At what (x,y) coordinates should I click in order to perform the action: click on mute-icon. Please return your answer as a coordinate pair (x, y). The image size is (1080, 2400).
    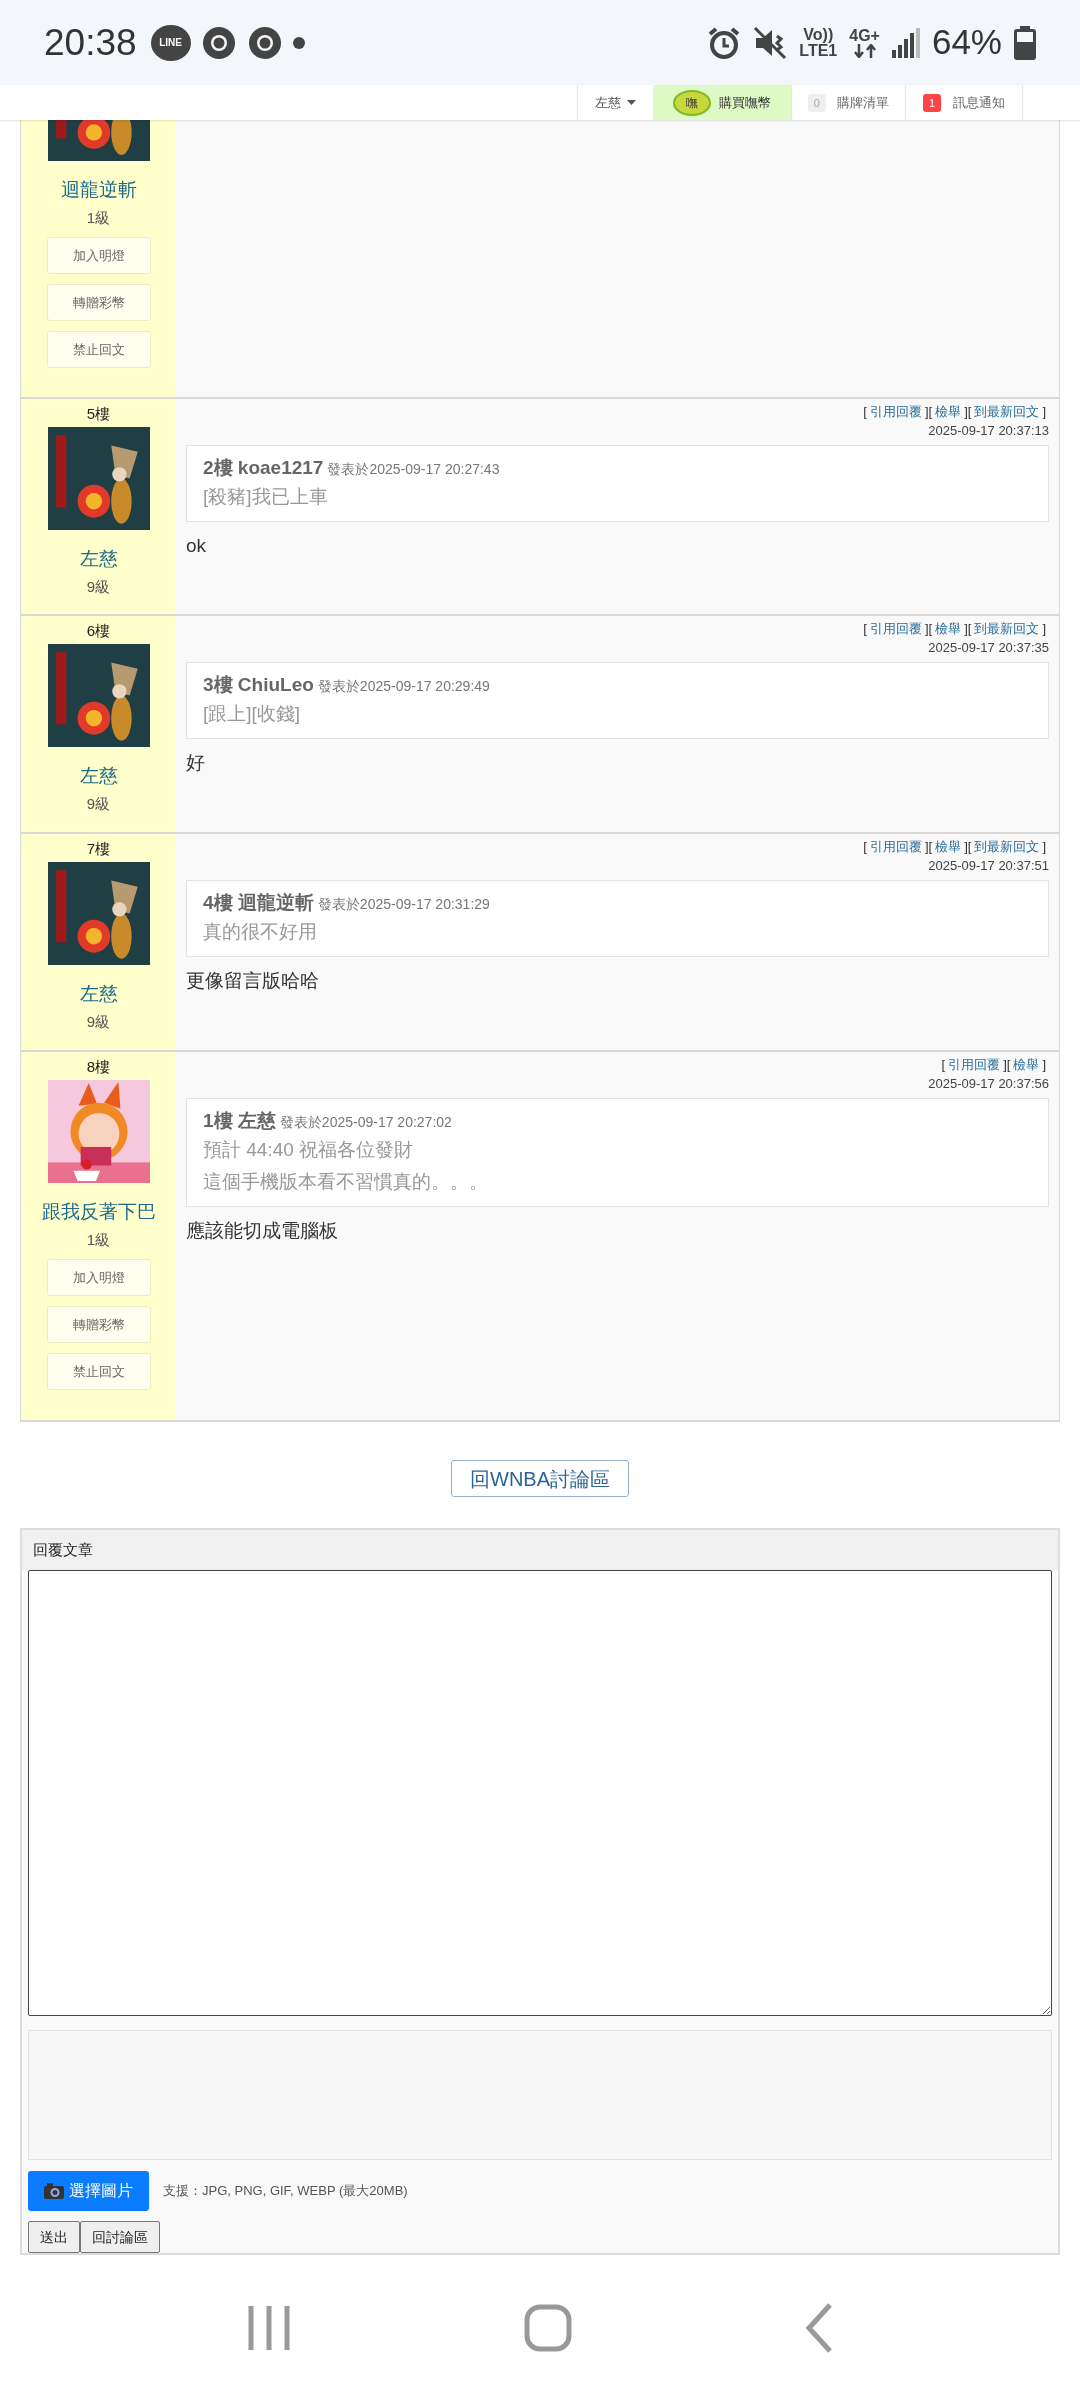
    Looking at the image, I should click on (770, 42).